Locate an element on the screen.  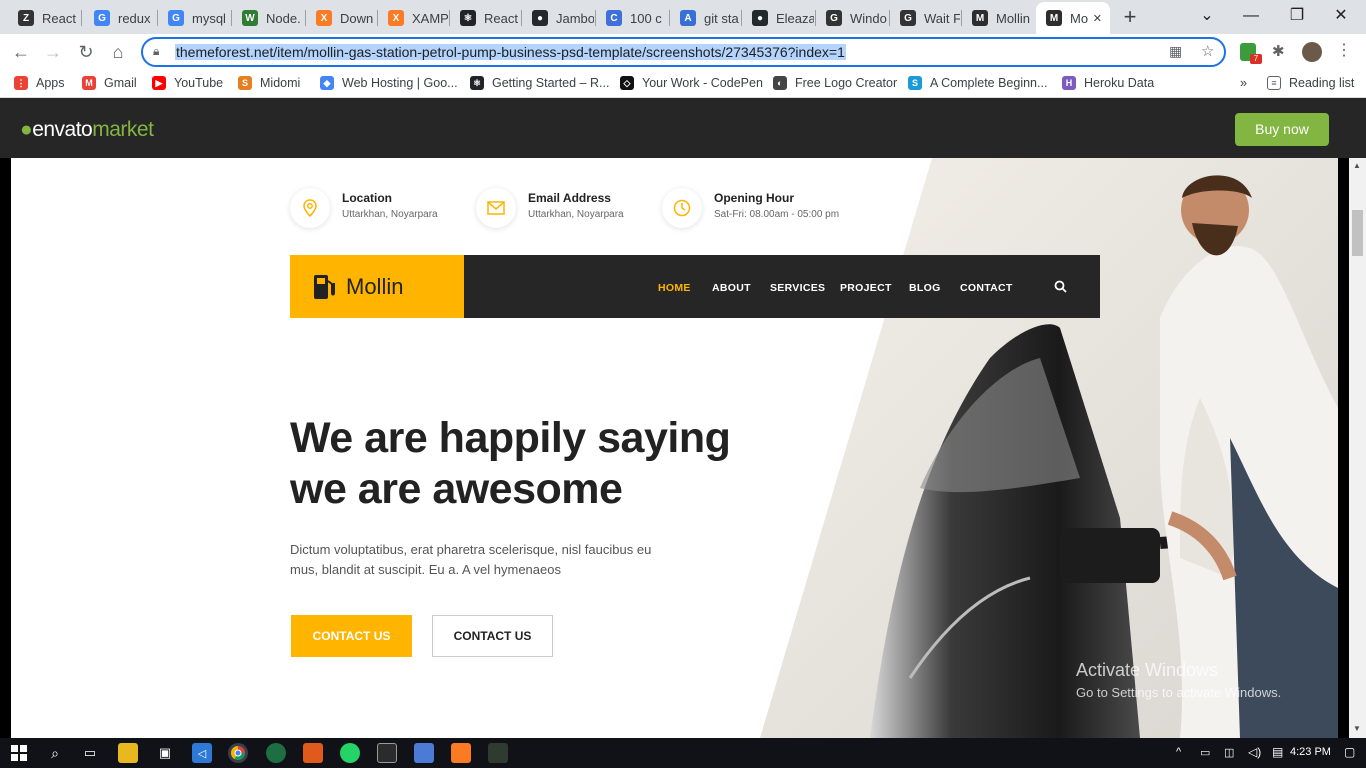
leaf-icon: ● is located at coordinates (26, 129).